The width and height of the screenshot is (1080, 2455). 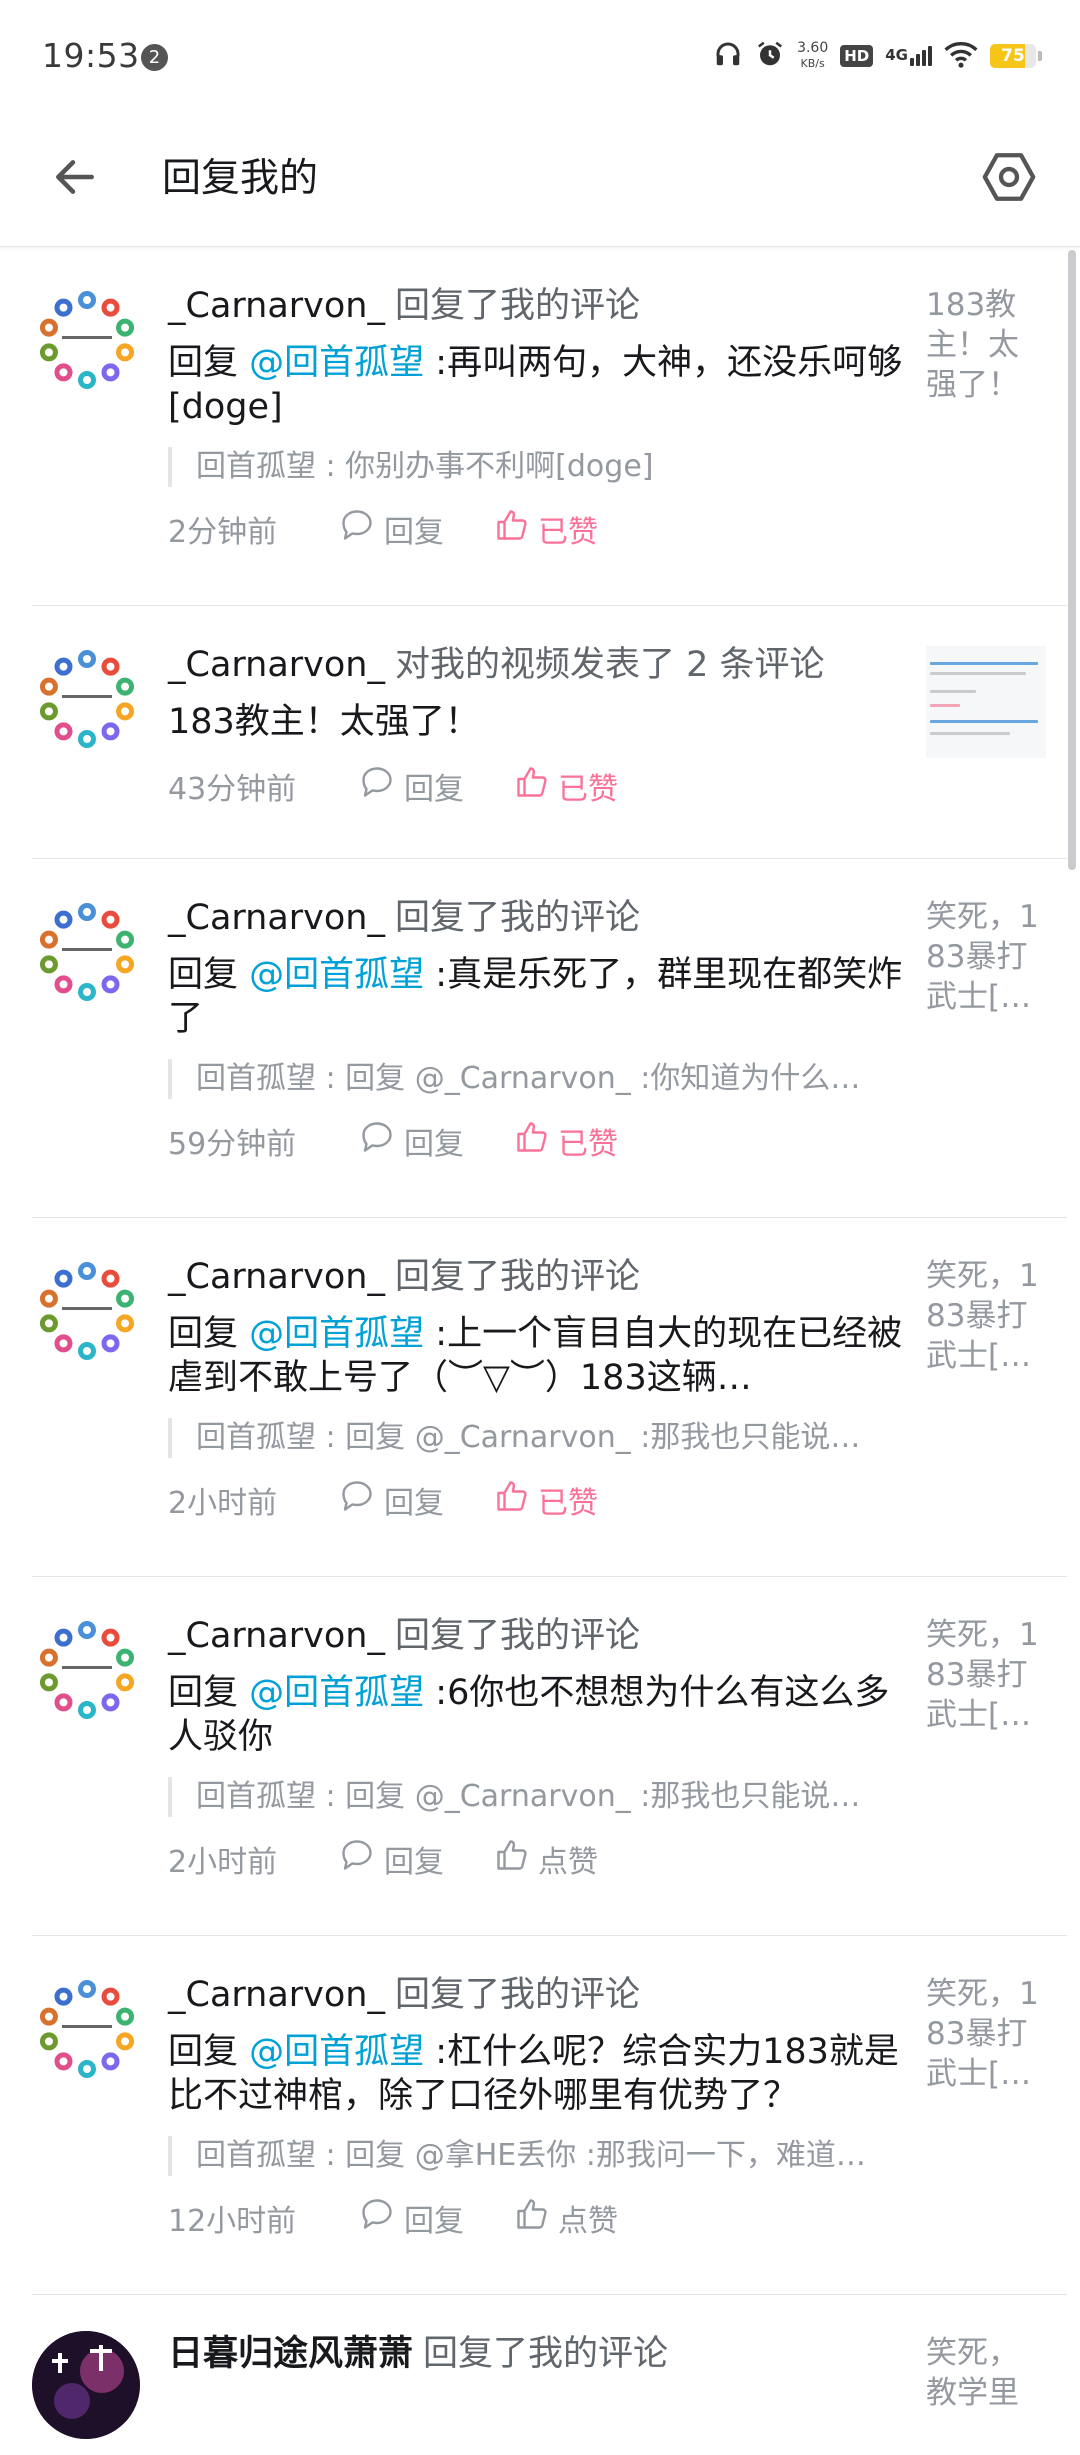 I want to click on back-button, so click(x=75, y=179).